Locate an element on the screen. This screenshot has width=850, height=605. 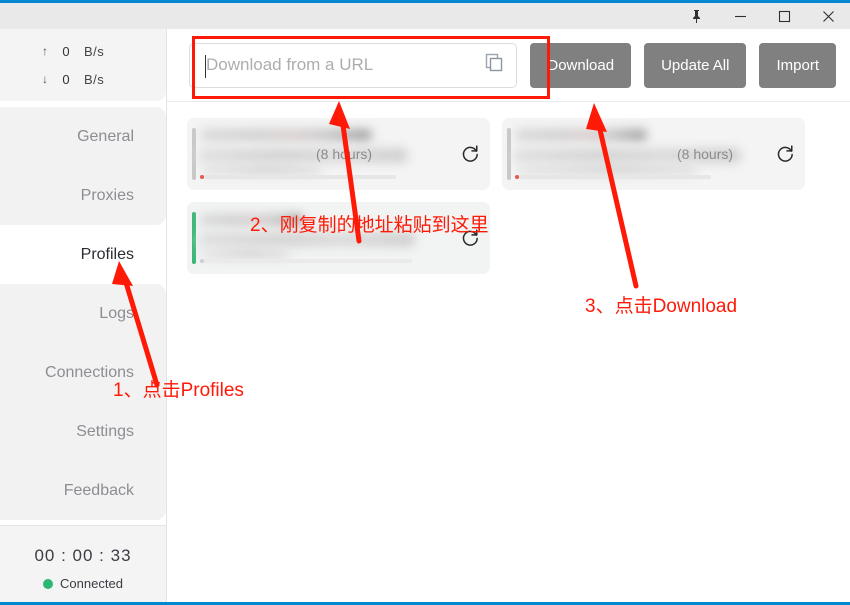
sidebar-item-profiles: Profiles is located at coordinates (83, 254).